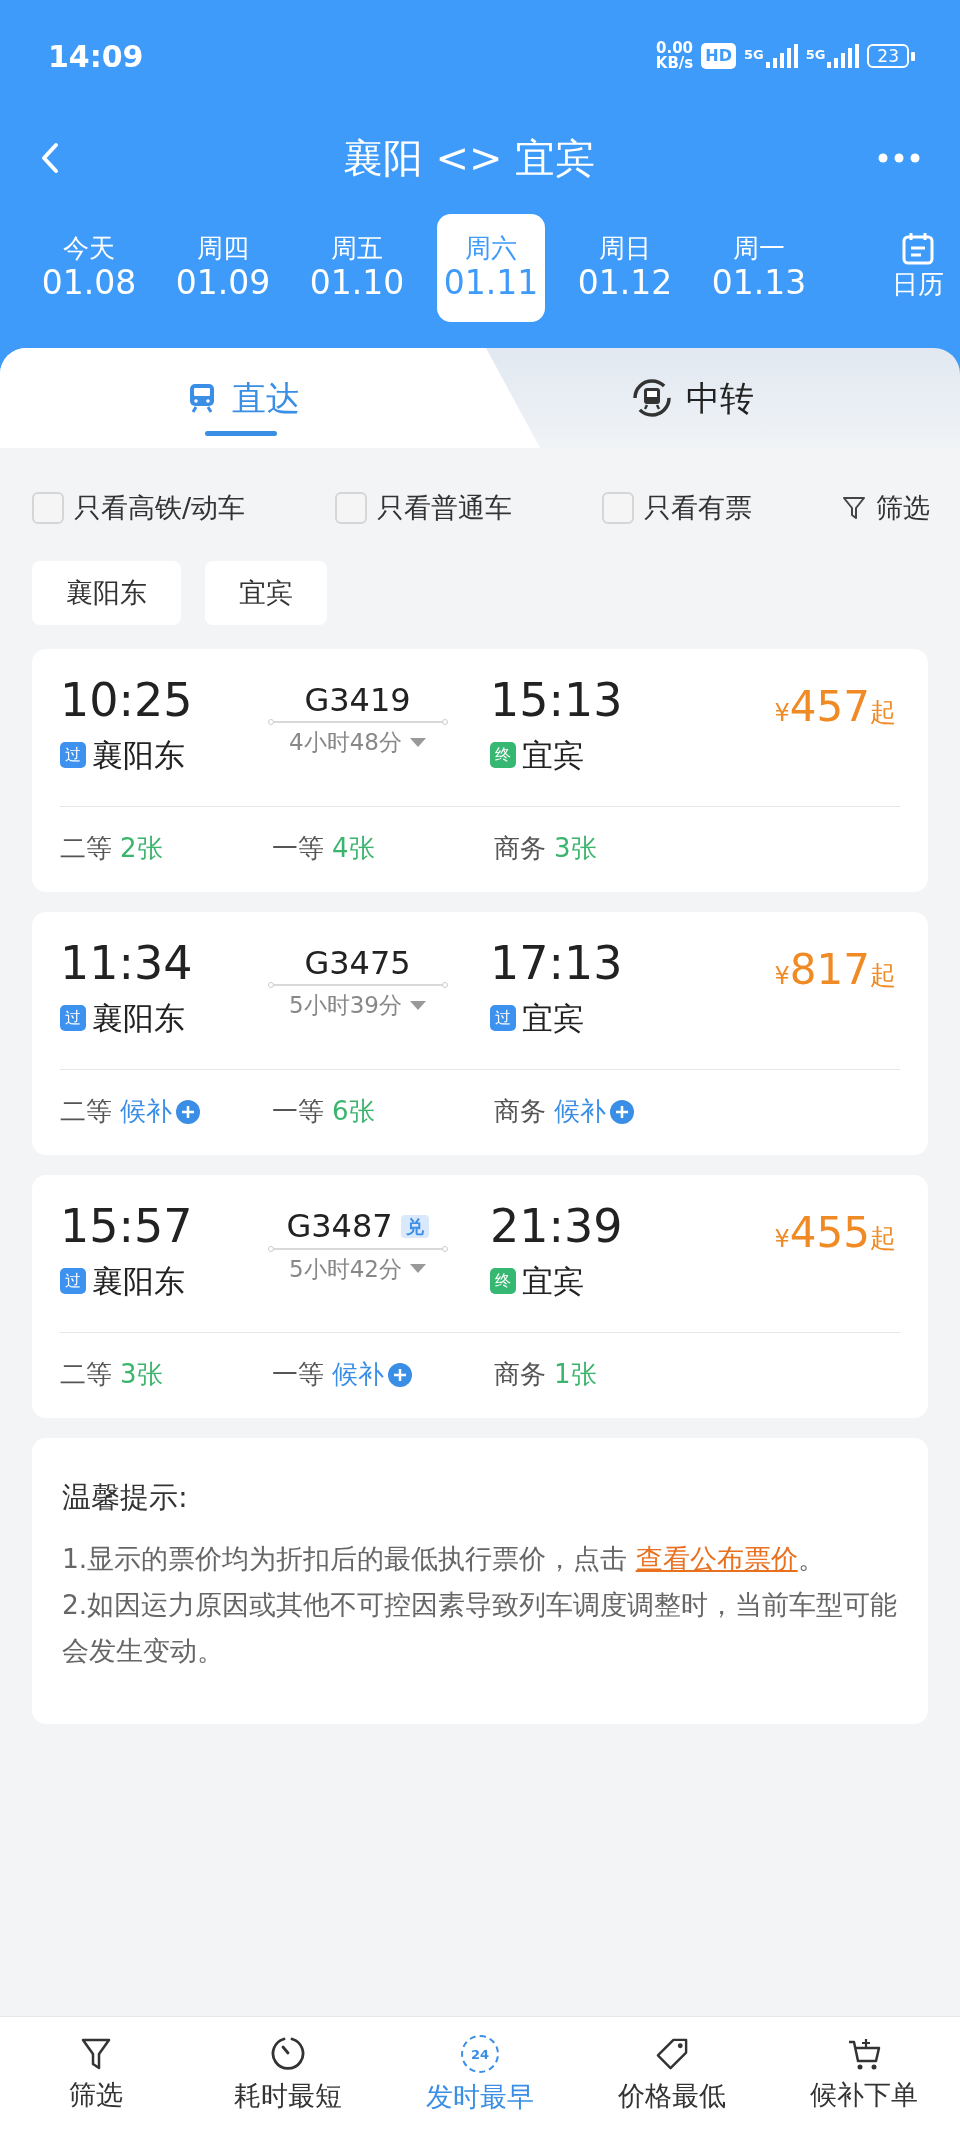 The width and height of the screenshot is (960, 2136). Describe the element at coordinates (480, 771) in the screenshot. I see `train-card: 10:25 过 襄阳东 G3419 4小时48分 15:13 终 宜宾 ¥457起 二等 2张 一等 4张 商务 3张` at that location.